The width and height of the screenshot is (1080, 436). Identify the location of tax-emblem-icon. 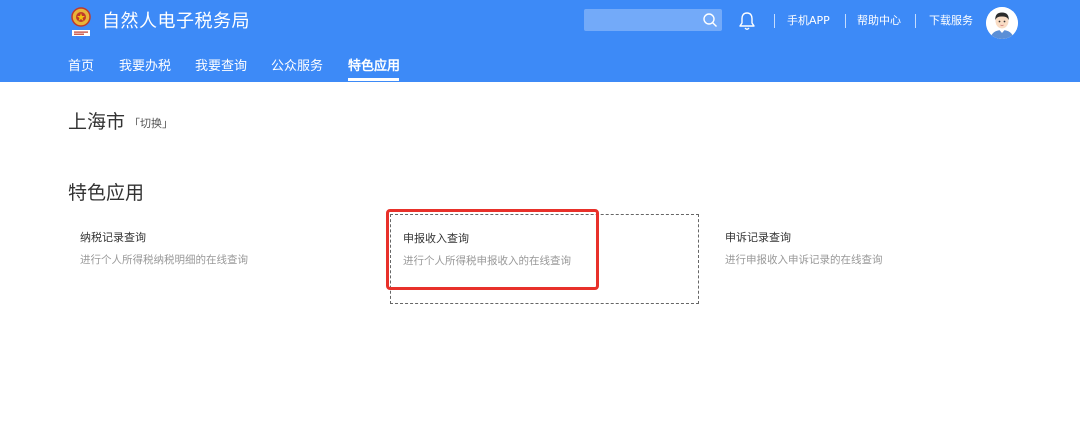
(81, 21).